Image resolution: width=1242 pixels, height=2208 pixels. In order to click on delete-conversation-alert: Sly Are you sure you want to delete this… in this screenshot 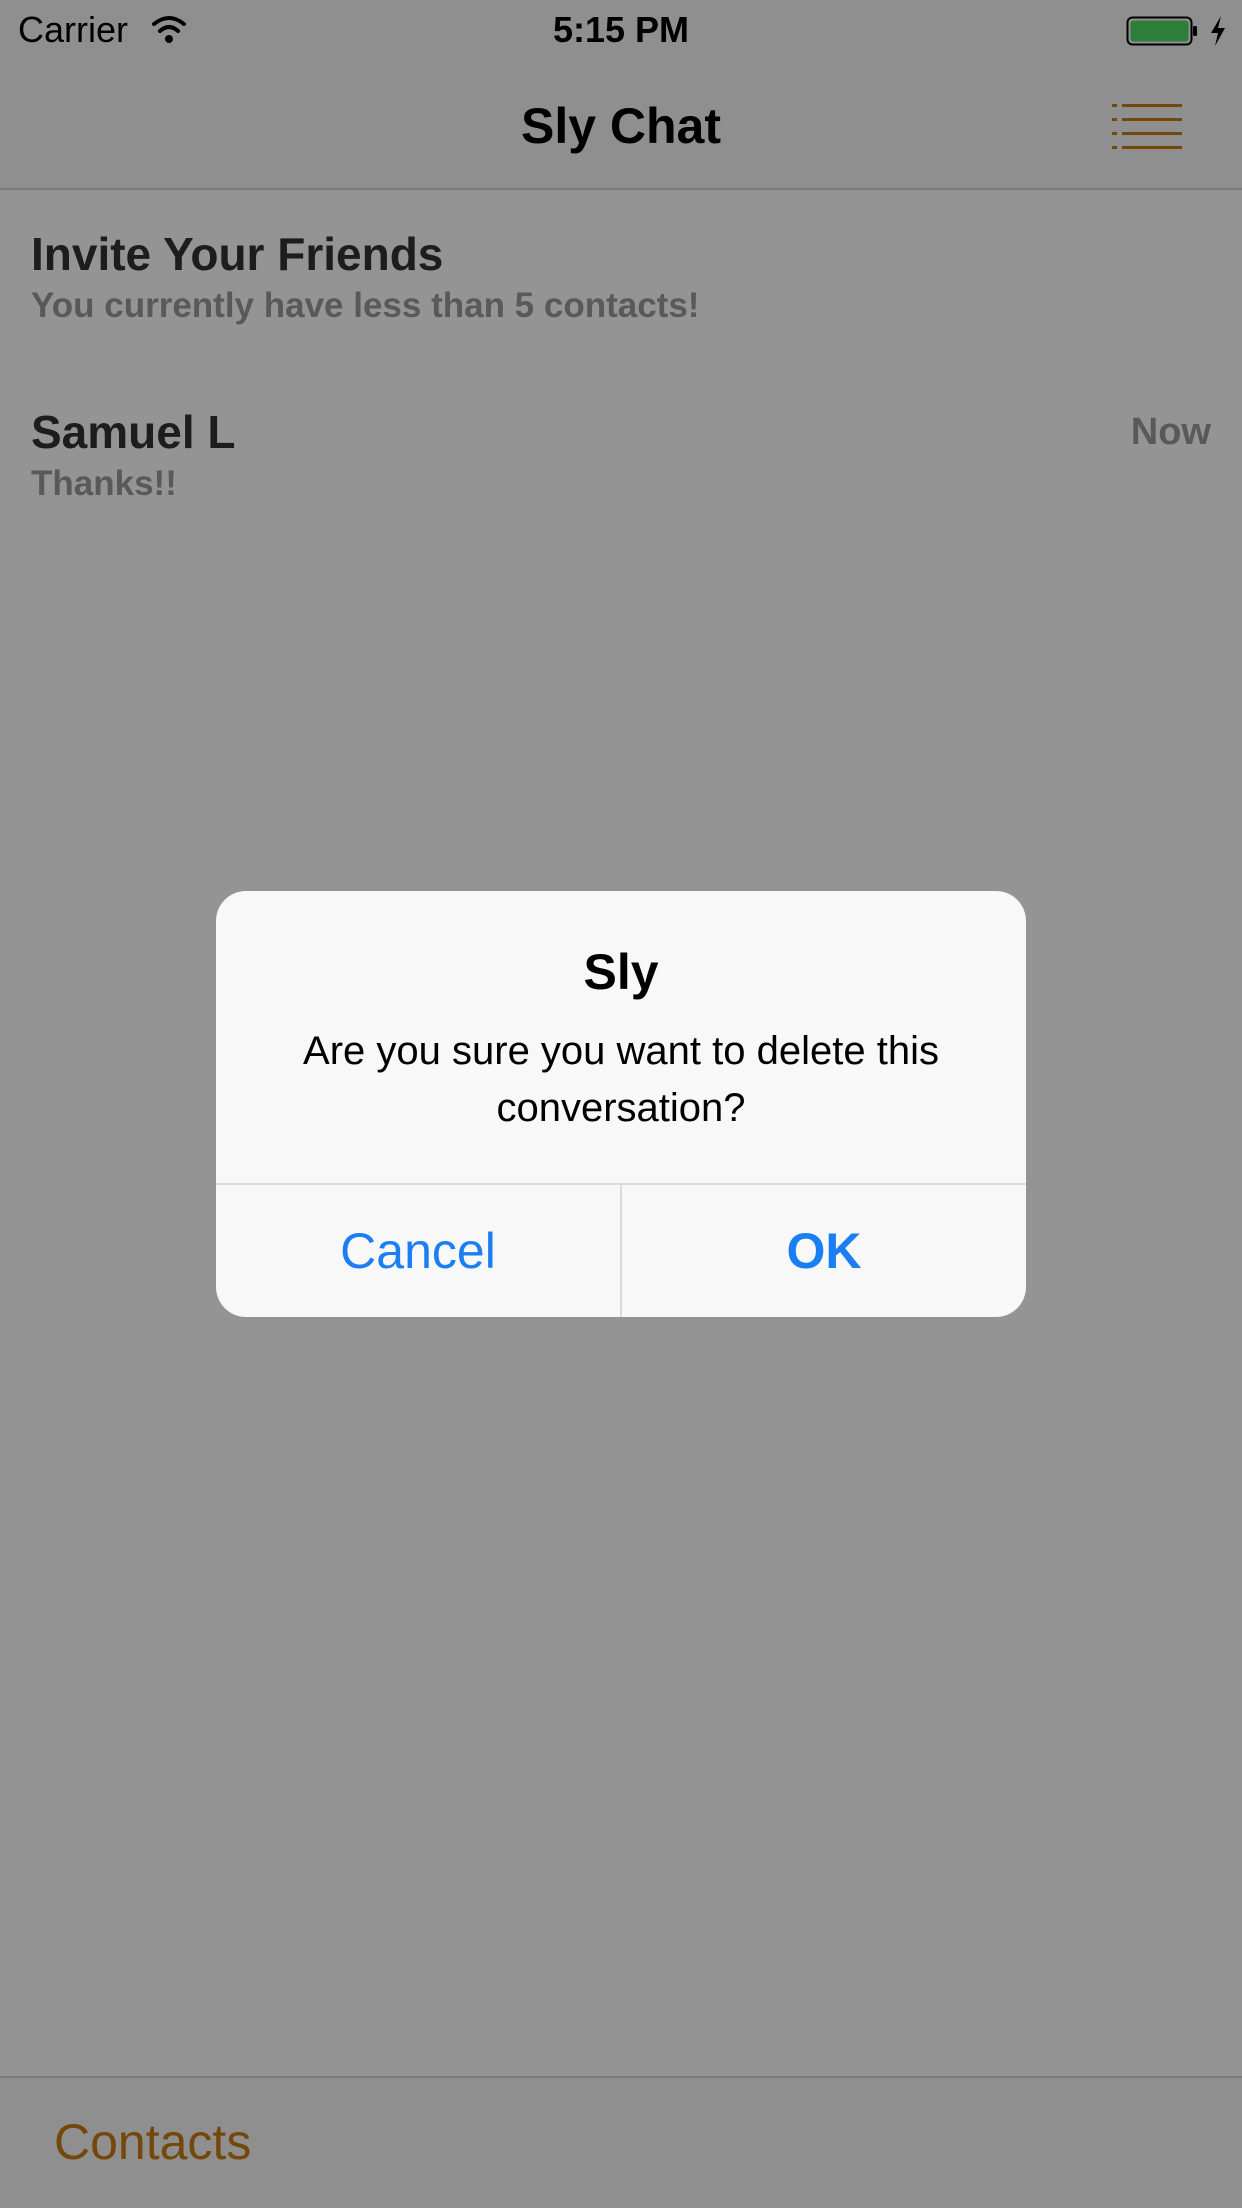, I will do `click(621, 1104)`.